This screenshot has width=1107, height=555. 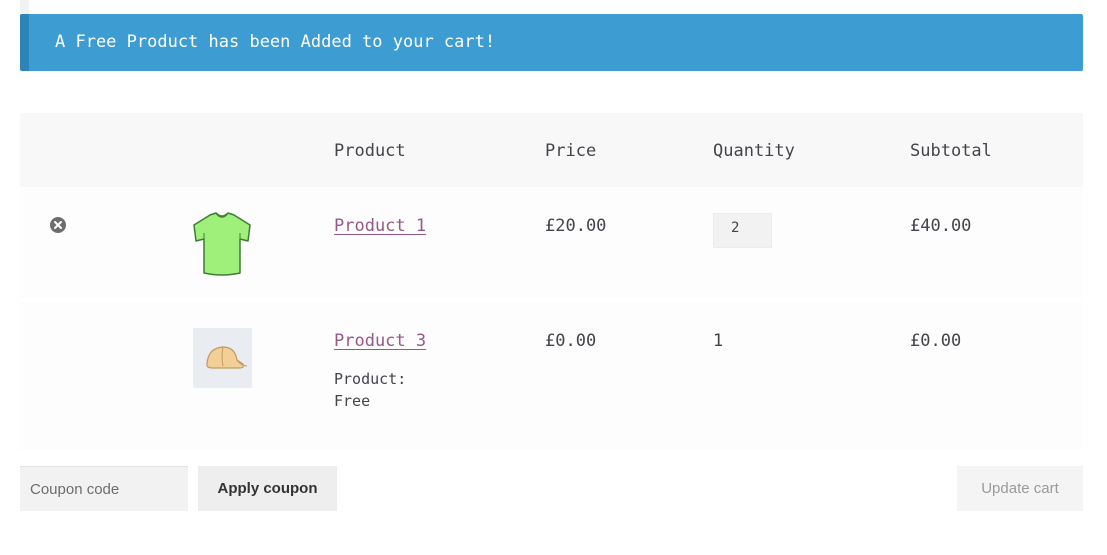 What do you see at coordinates (104, 488) in the screenshot?
I see `coupon-code-input: Coupon code` at bounding box center [104, 488].